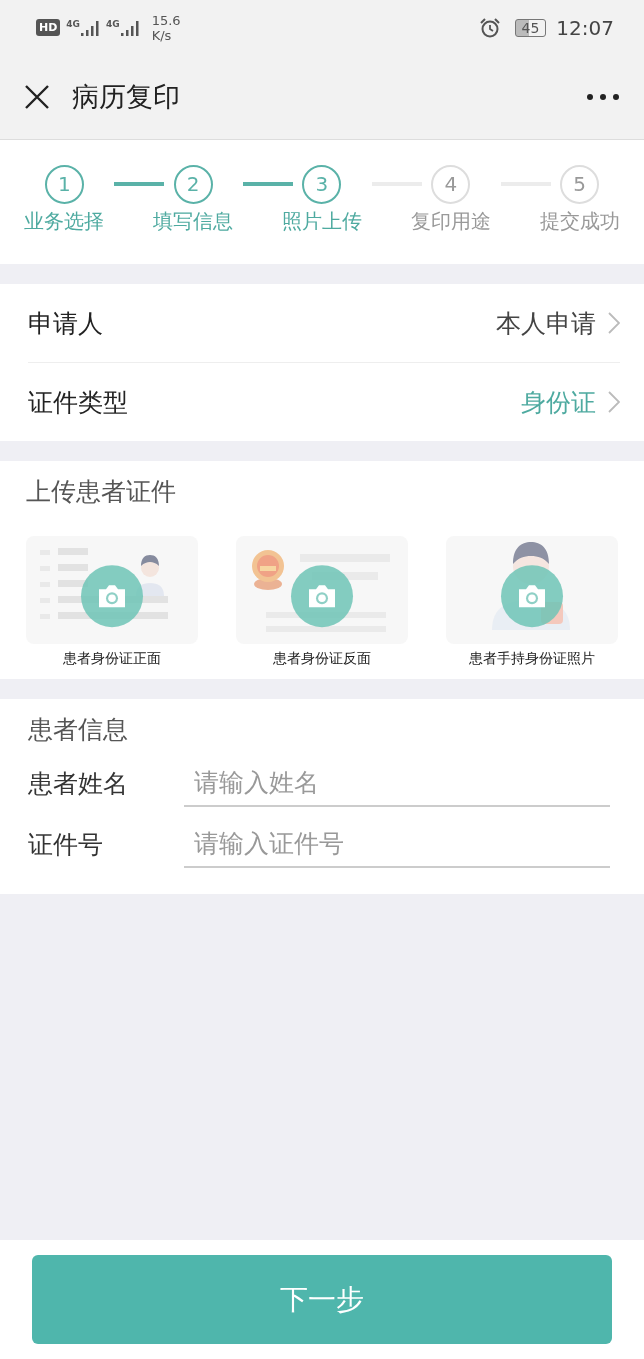 The width and height of the screenshot is (644, 1359). I want to click on speed-unit: K/s, so click(162, 35).